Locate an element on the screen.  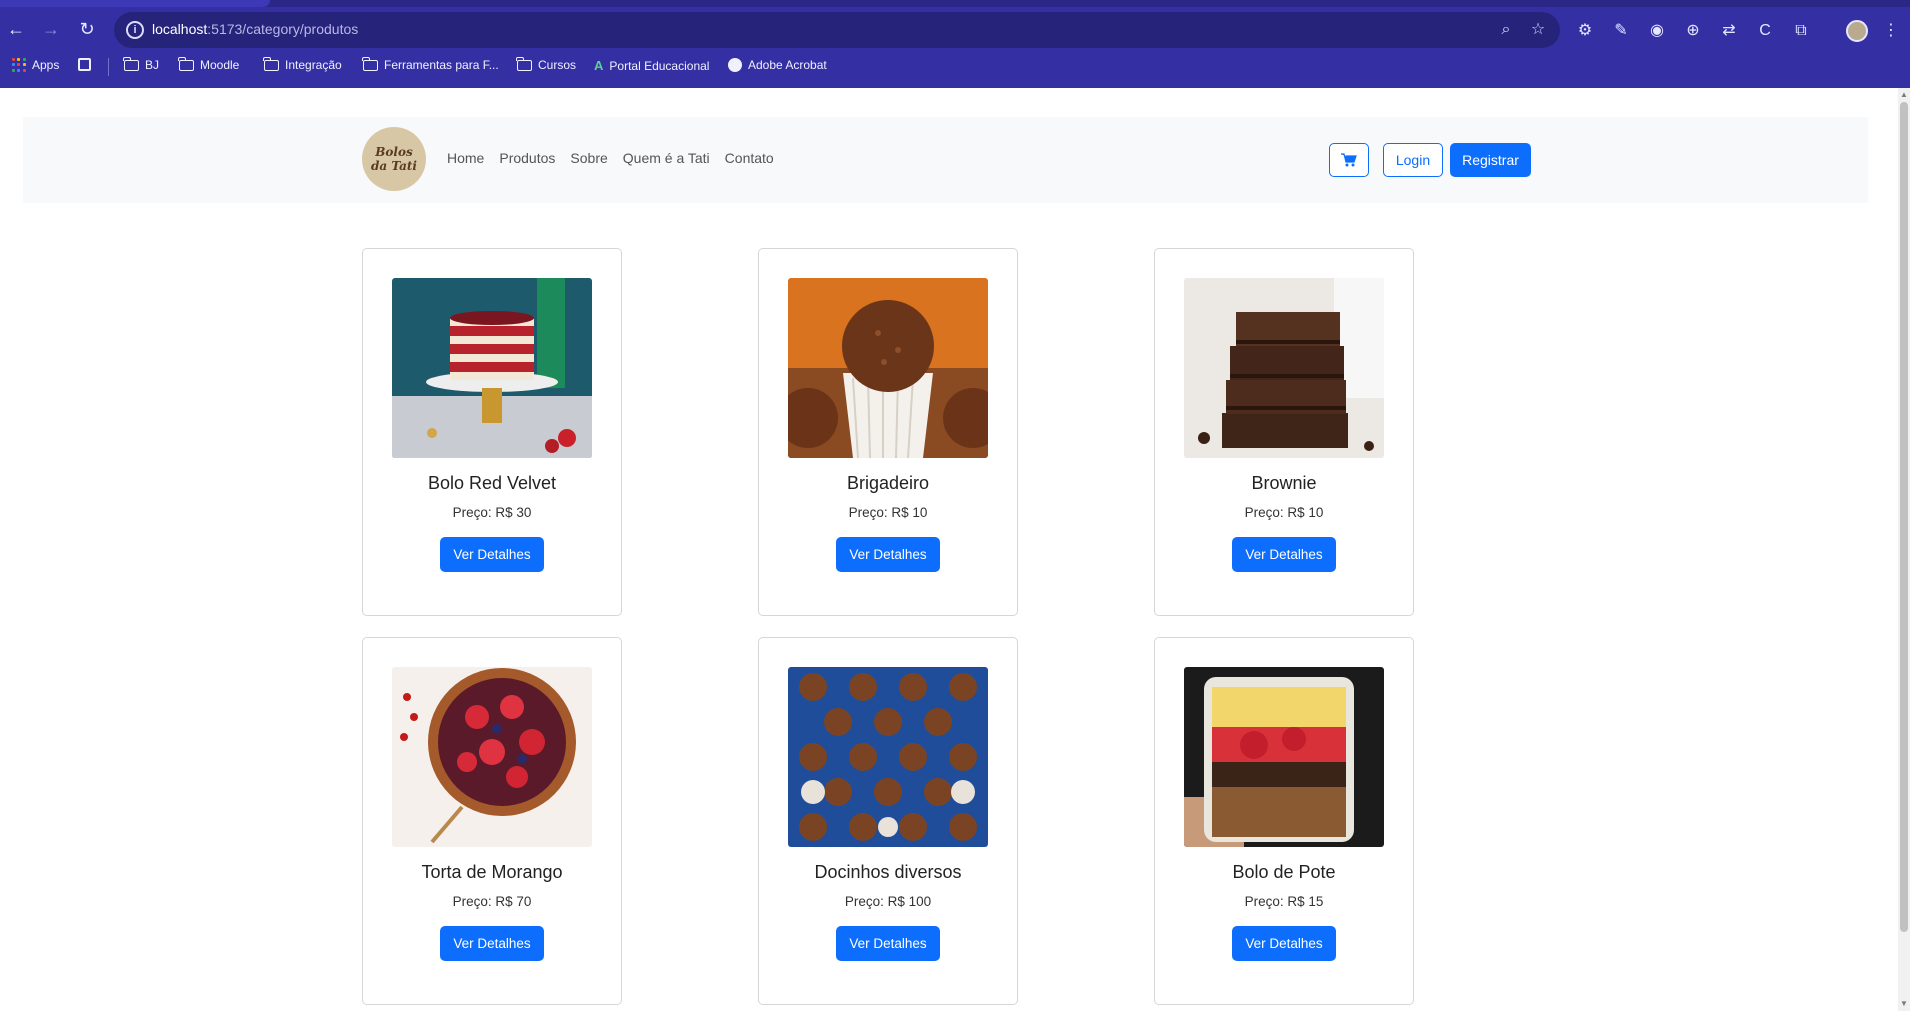
scroll-down-icon: ▼ is located at coordinates (1904, 1004).